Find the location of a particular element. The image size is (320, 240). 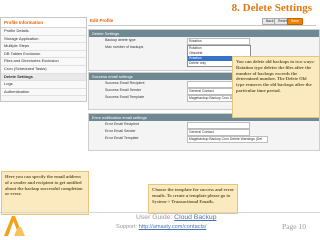

user-guide-line: User Guide: Cloud Backup is located at coordinates (176, 217).